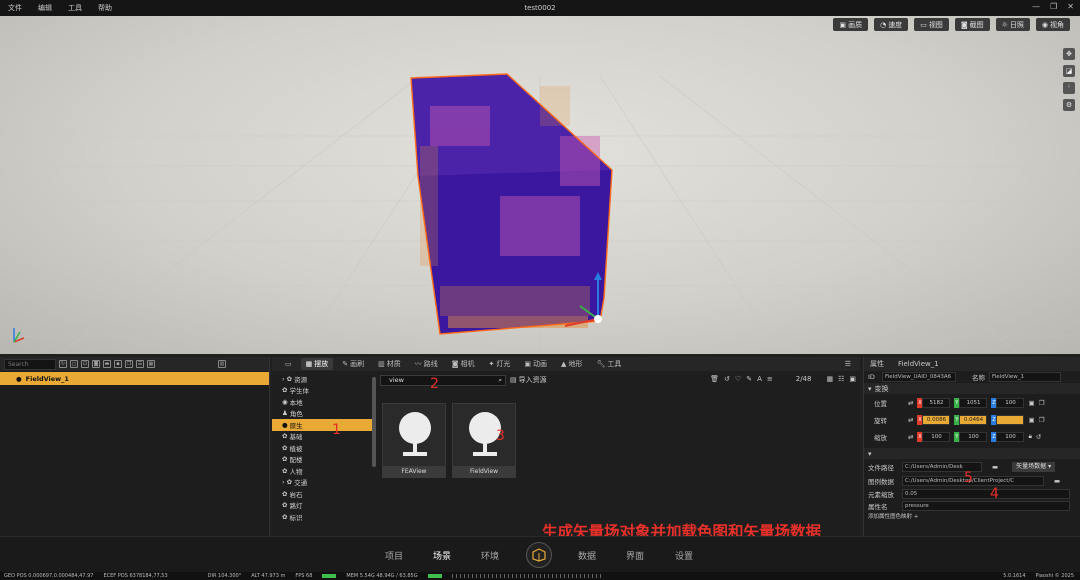 The width and height of the screenshot is (1080, 580). What do you see at coordinates (1070, 6) in the screenshot?
I see `close-icon: ✕` at bounding box center [1070, 6].